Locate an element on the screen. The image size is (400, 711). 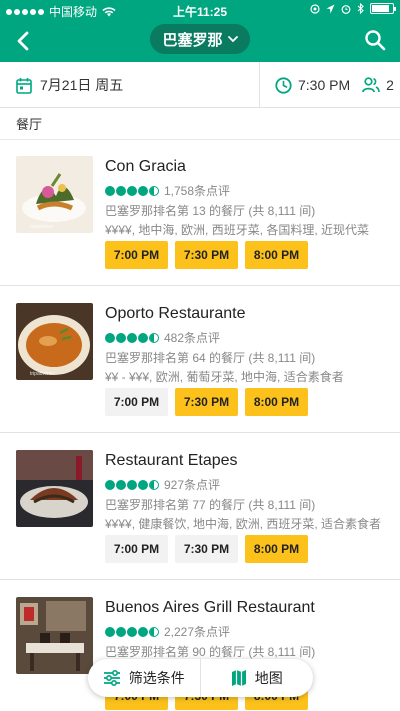
chevron-down-icon is located at coordinates (232, 38).